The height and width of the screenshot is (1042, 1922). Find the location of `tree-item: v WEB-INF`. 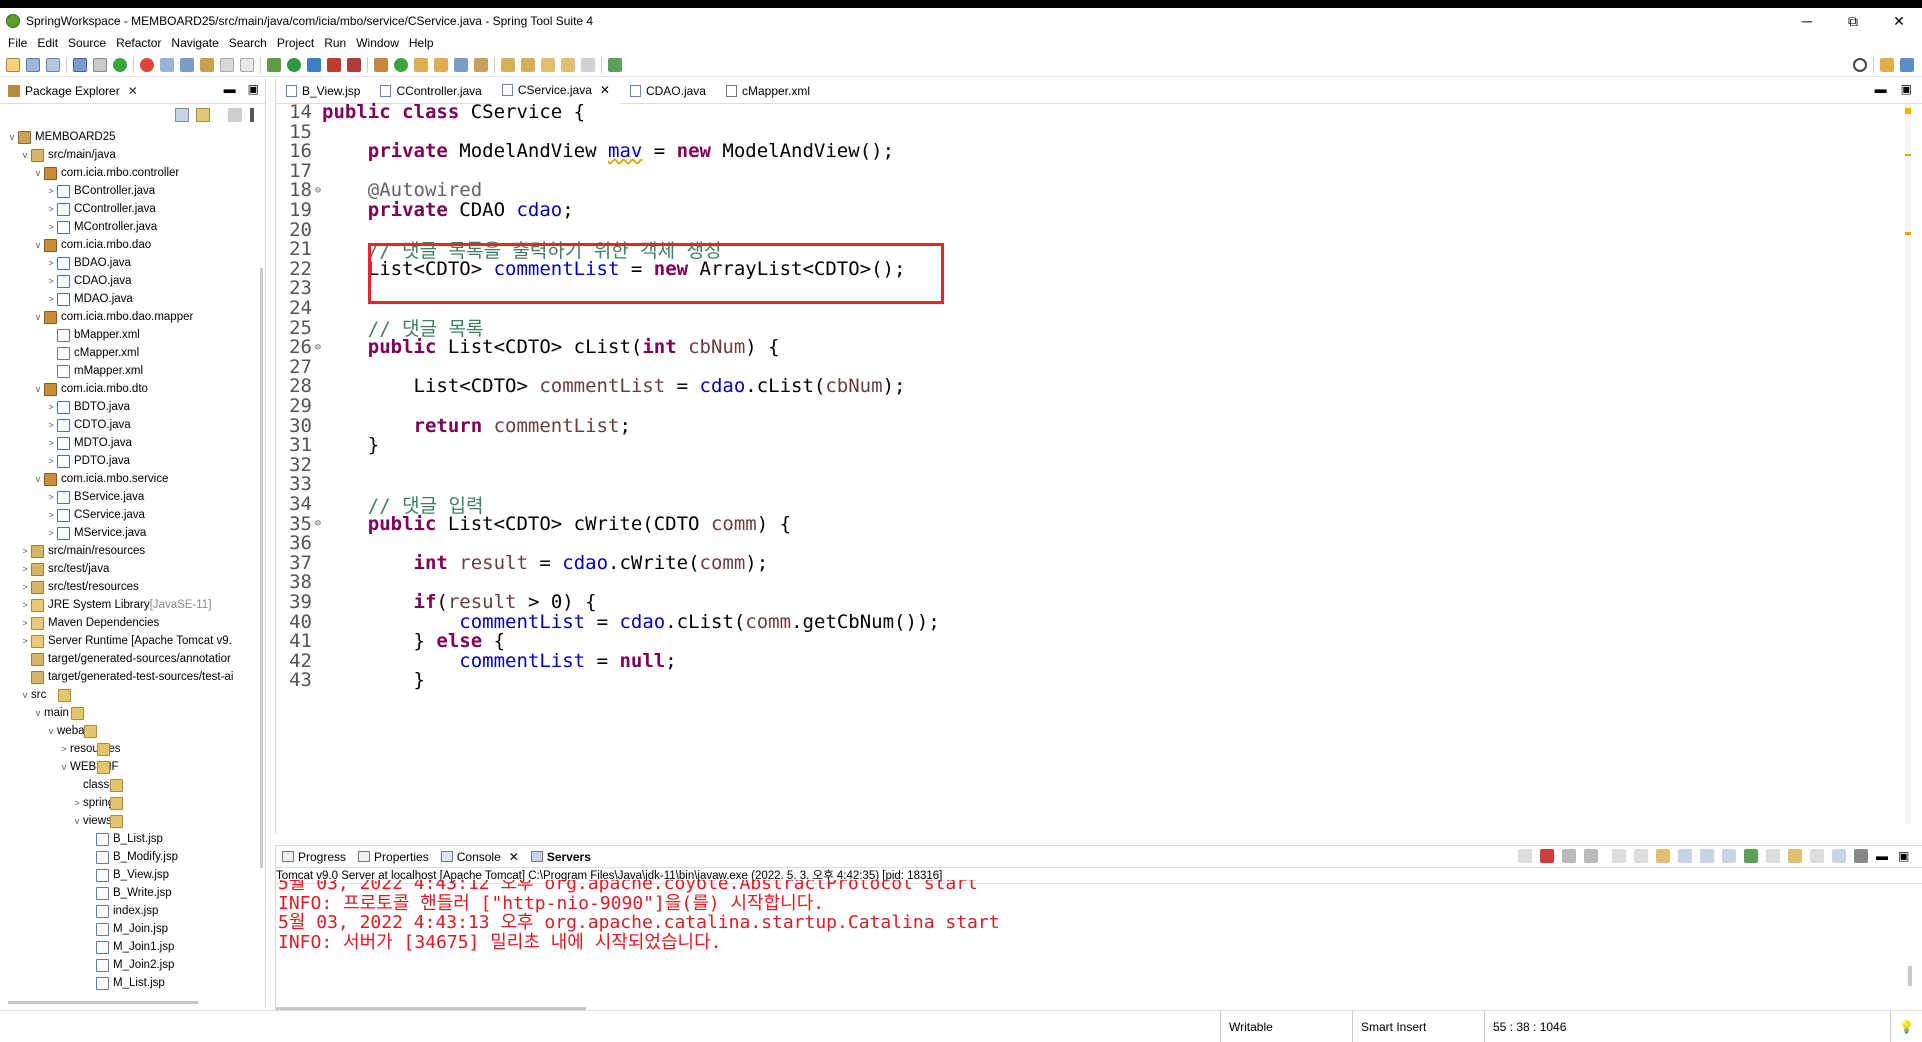

tree-item: v WEB-INF is located at coordinates (88, 767).